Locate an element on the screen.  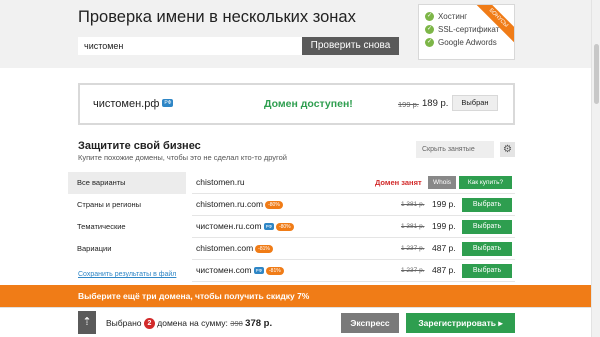
domain-name: chistomen.com -81% is located at coordinates (234, 248).